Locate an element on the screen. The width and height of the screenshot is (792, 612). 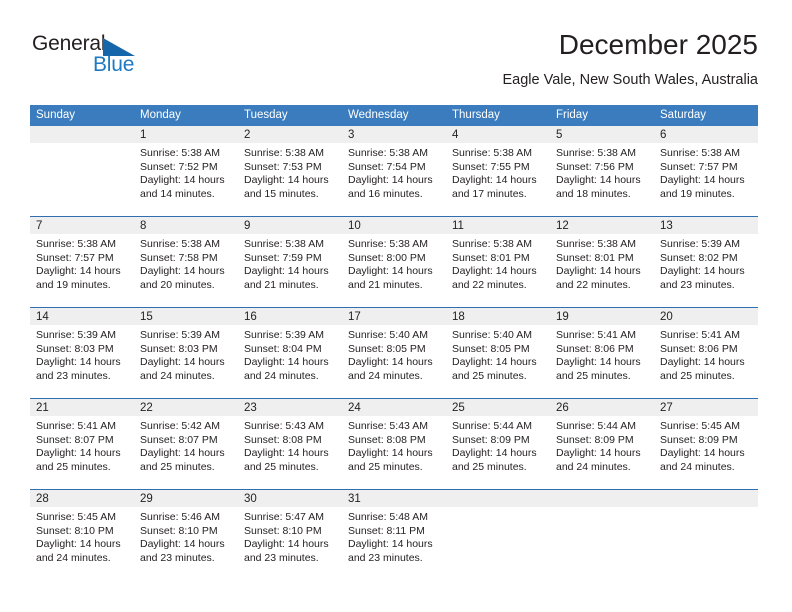
day-number: 23 is located at coordinates (290, 407).